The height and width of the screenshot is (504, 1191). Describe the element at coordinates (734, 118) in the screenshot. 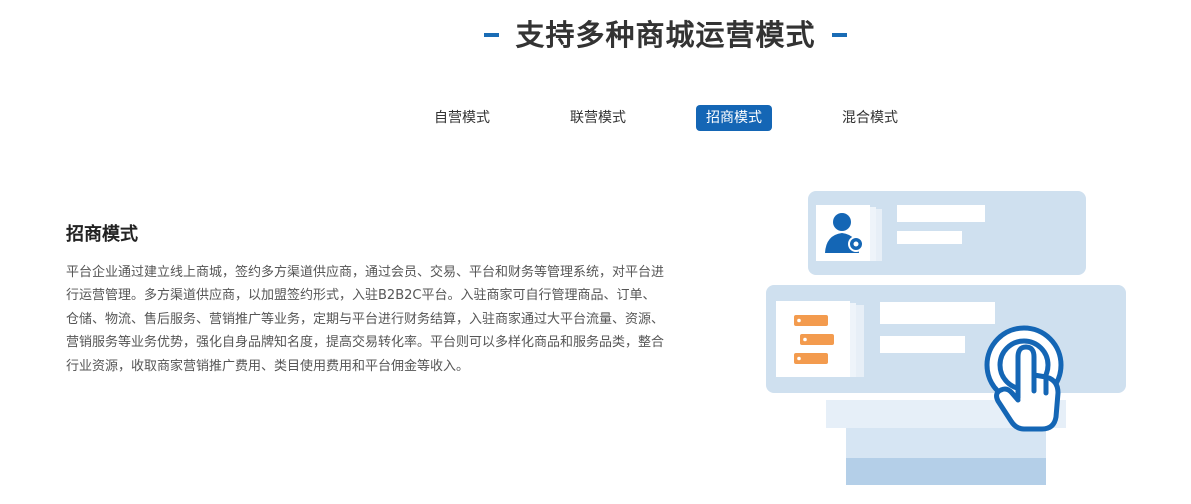

I see `tab-merchant-recruitment: 招商模式` at that location.